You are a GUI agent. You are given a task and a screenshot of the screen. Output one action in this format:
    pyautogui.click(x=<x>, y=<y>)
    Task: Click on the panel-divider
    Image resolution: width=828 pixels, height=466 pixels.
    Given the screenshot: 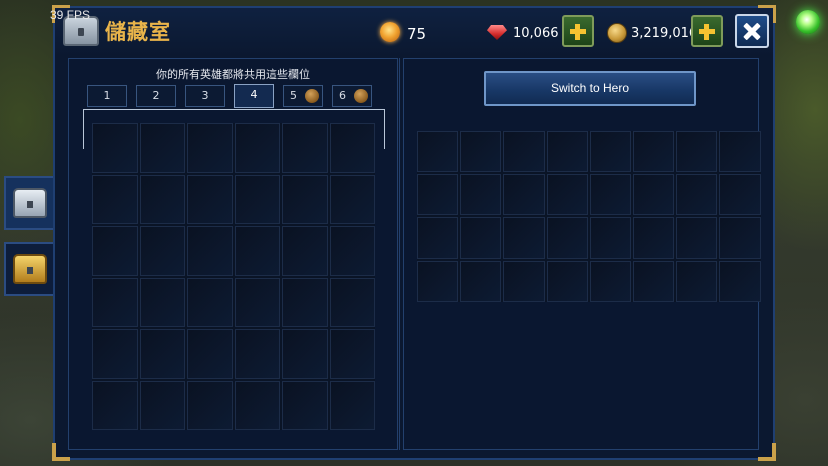 What is the action you would take?
    pyautogui.click(x=399, y=254)
    